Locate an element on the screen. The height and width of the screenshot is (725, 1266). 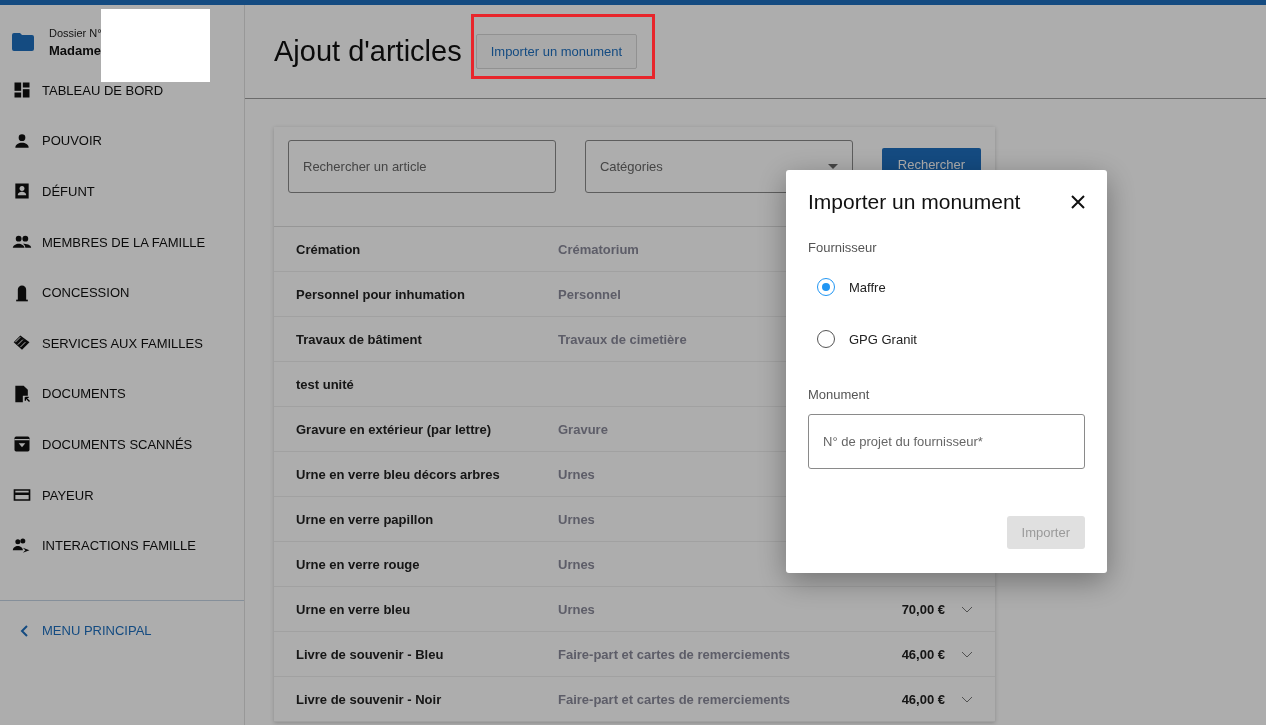
article-category: Crématorium is located at coordinates (598, 249).